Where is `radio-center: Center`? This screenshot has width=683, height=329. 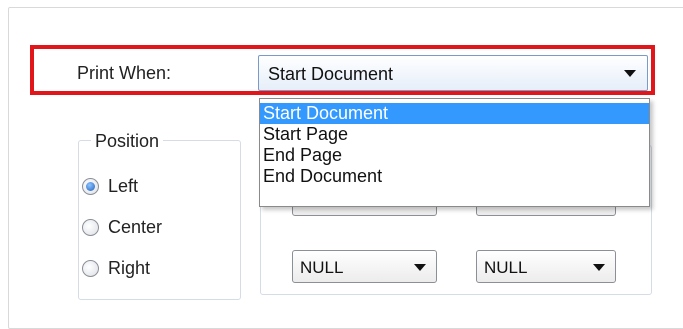
radio-center: Center is located at coordinates (122, 227).